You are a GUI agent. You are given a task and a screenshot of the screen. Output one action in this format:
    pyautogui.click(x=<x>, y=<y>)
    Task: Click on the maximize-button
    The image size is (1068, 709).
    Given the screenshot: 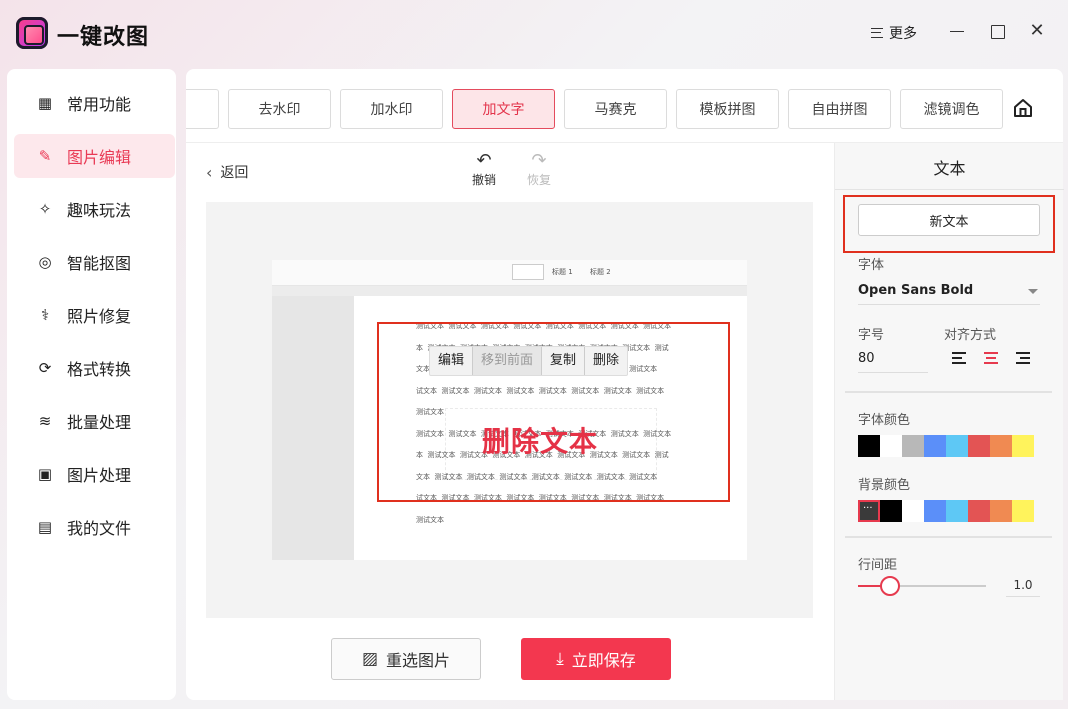 What is the action you would take?
    pyautogui.click(x=997, y=31)
    